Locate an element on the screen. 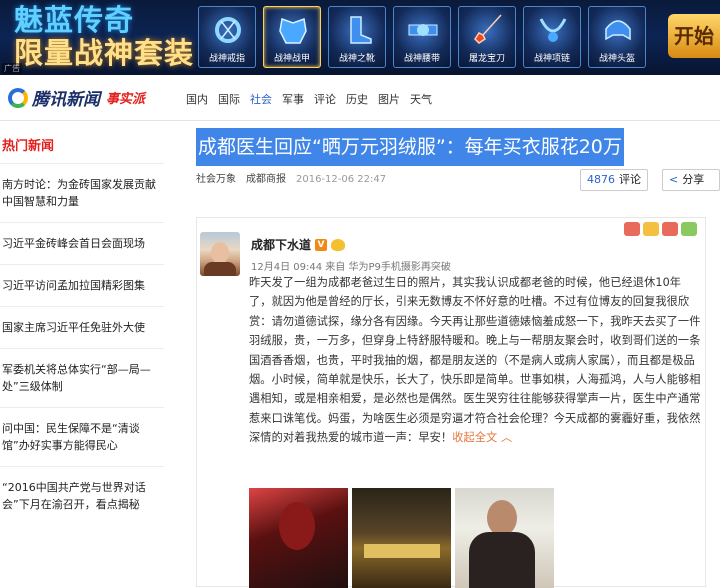  cigarette-pack-shape is located at coordinates (402, 551).